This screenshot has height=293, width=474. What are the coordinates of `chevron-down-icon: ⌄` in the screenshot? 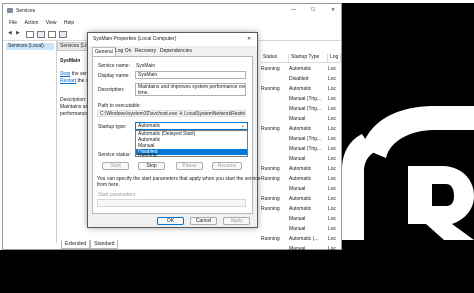 It's located at (242, 126).